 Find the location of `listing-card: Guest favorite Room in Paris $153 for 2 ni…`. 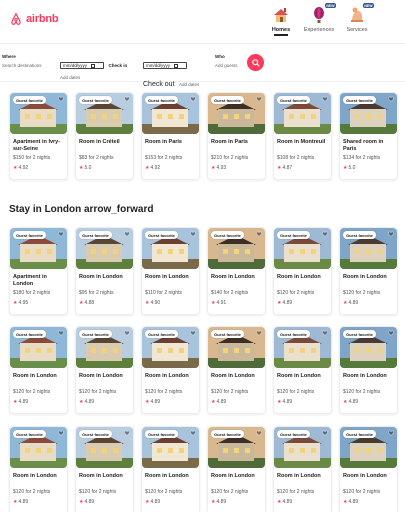

listing-card: Guest favorite Room in Paris $153 for 2 ni… is located at coordinates (170, 136).